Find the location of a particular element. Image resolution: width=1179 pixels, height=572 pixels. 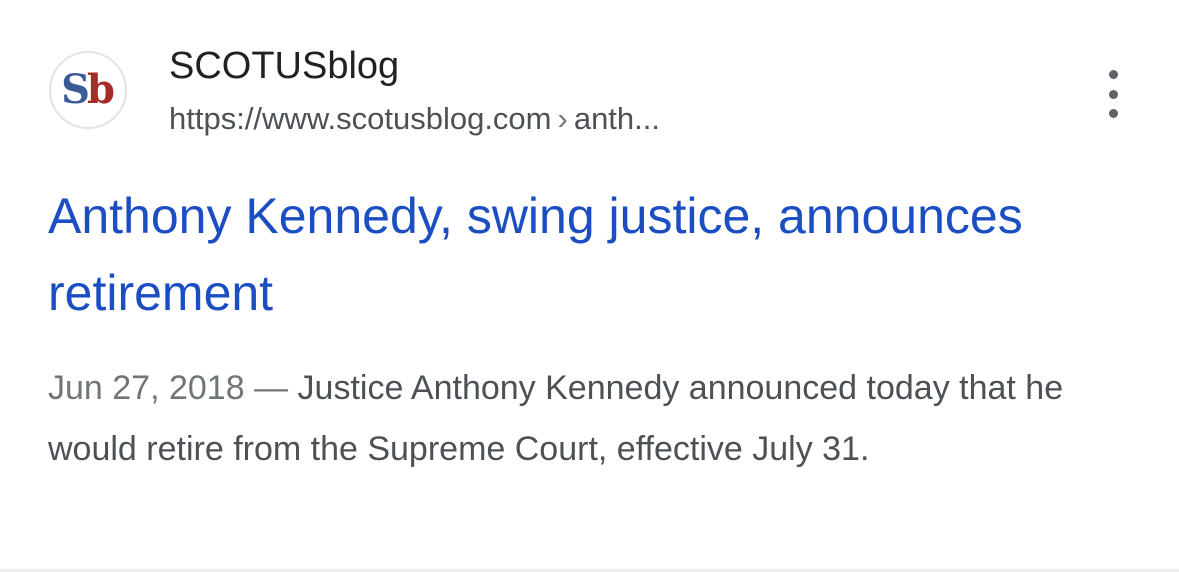

logo-letter-b: b is located at coordinates (100, 89).